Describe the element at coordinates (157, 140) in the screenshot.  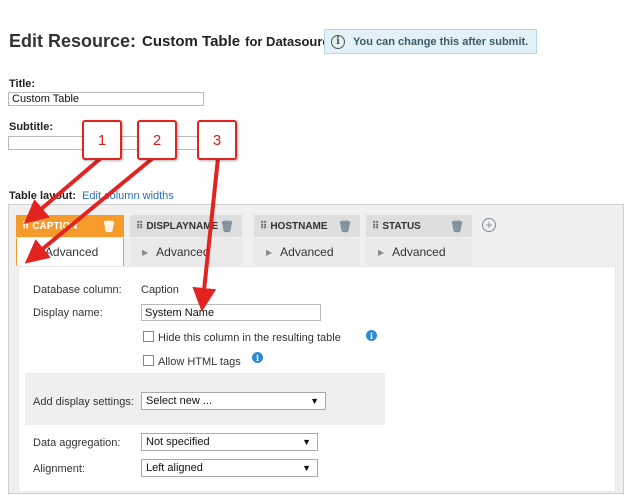
I see `callout-2: 2` at that location.